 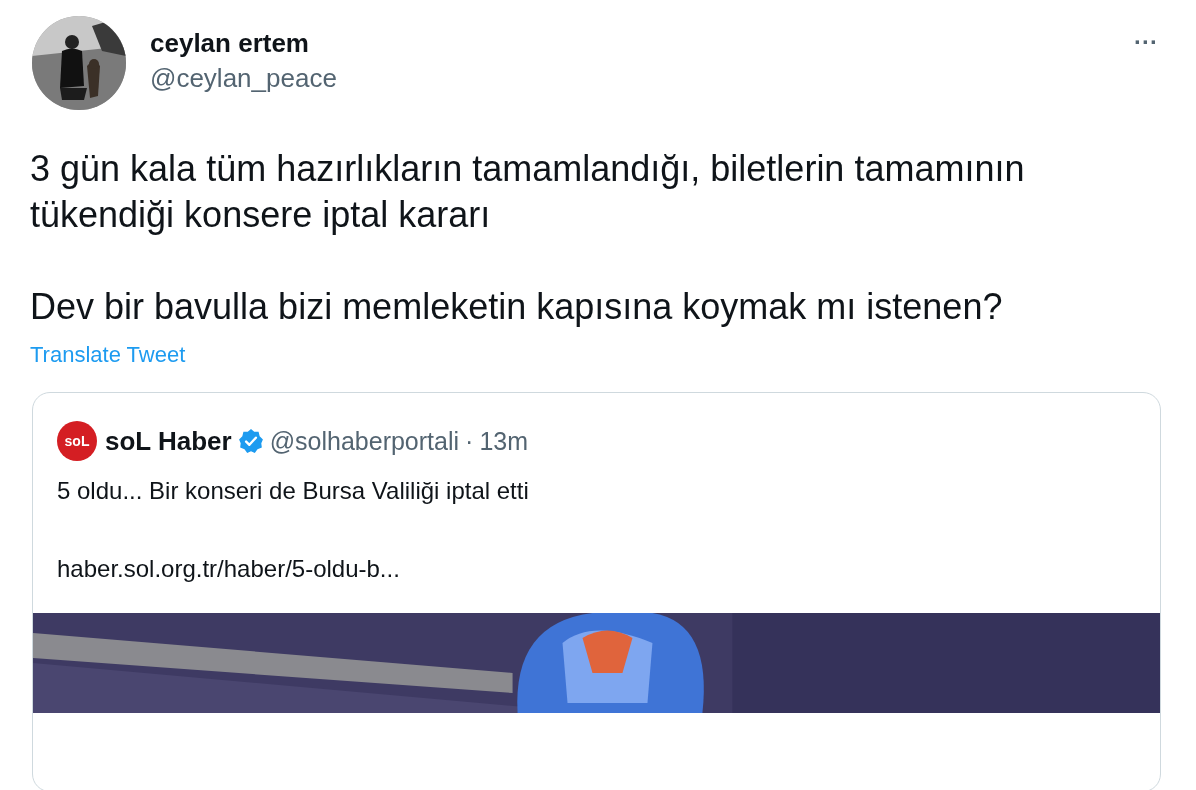 I want to click on tweet-time: 13m, so click(x=504, y=441).